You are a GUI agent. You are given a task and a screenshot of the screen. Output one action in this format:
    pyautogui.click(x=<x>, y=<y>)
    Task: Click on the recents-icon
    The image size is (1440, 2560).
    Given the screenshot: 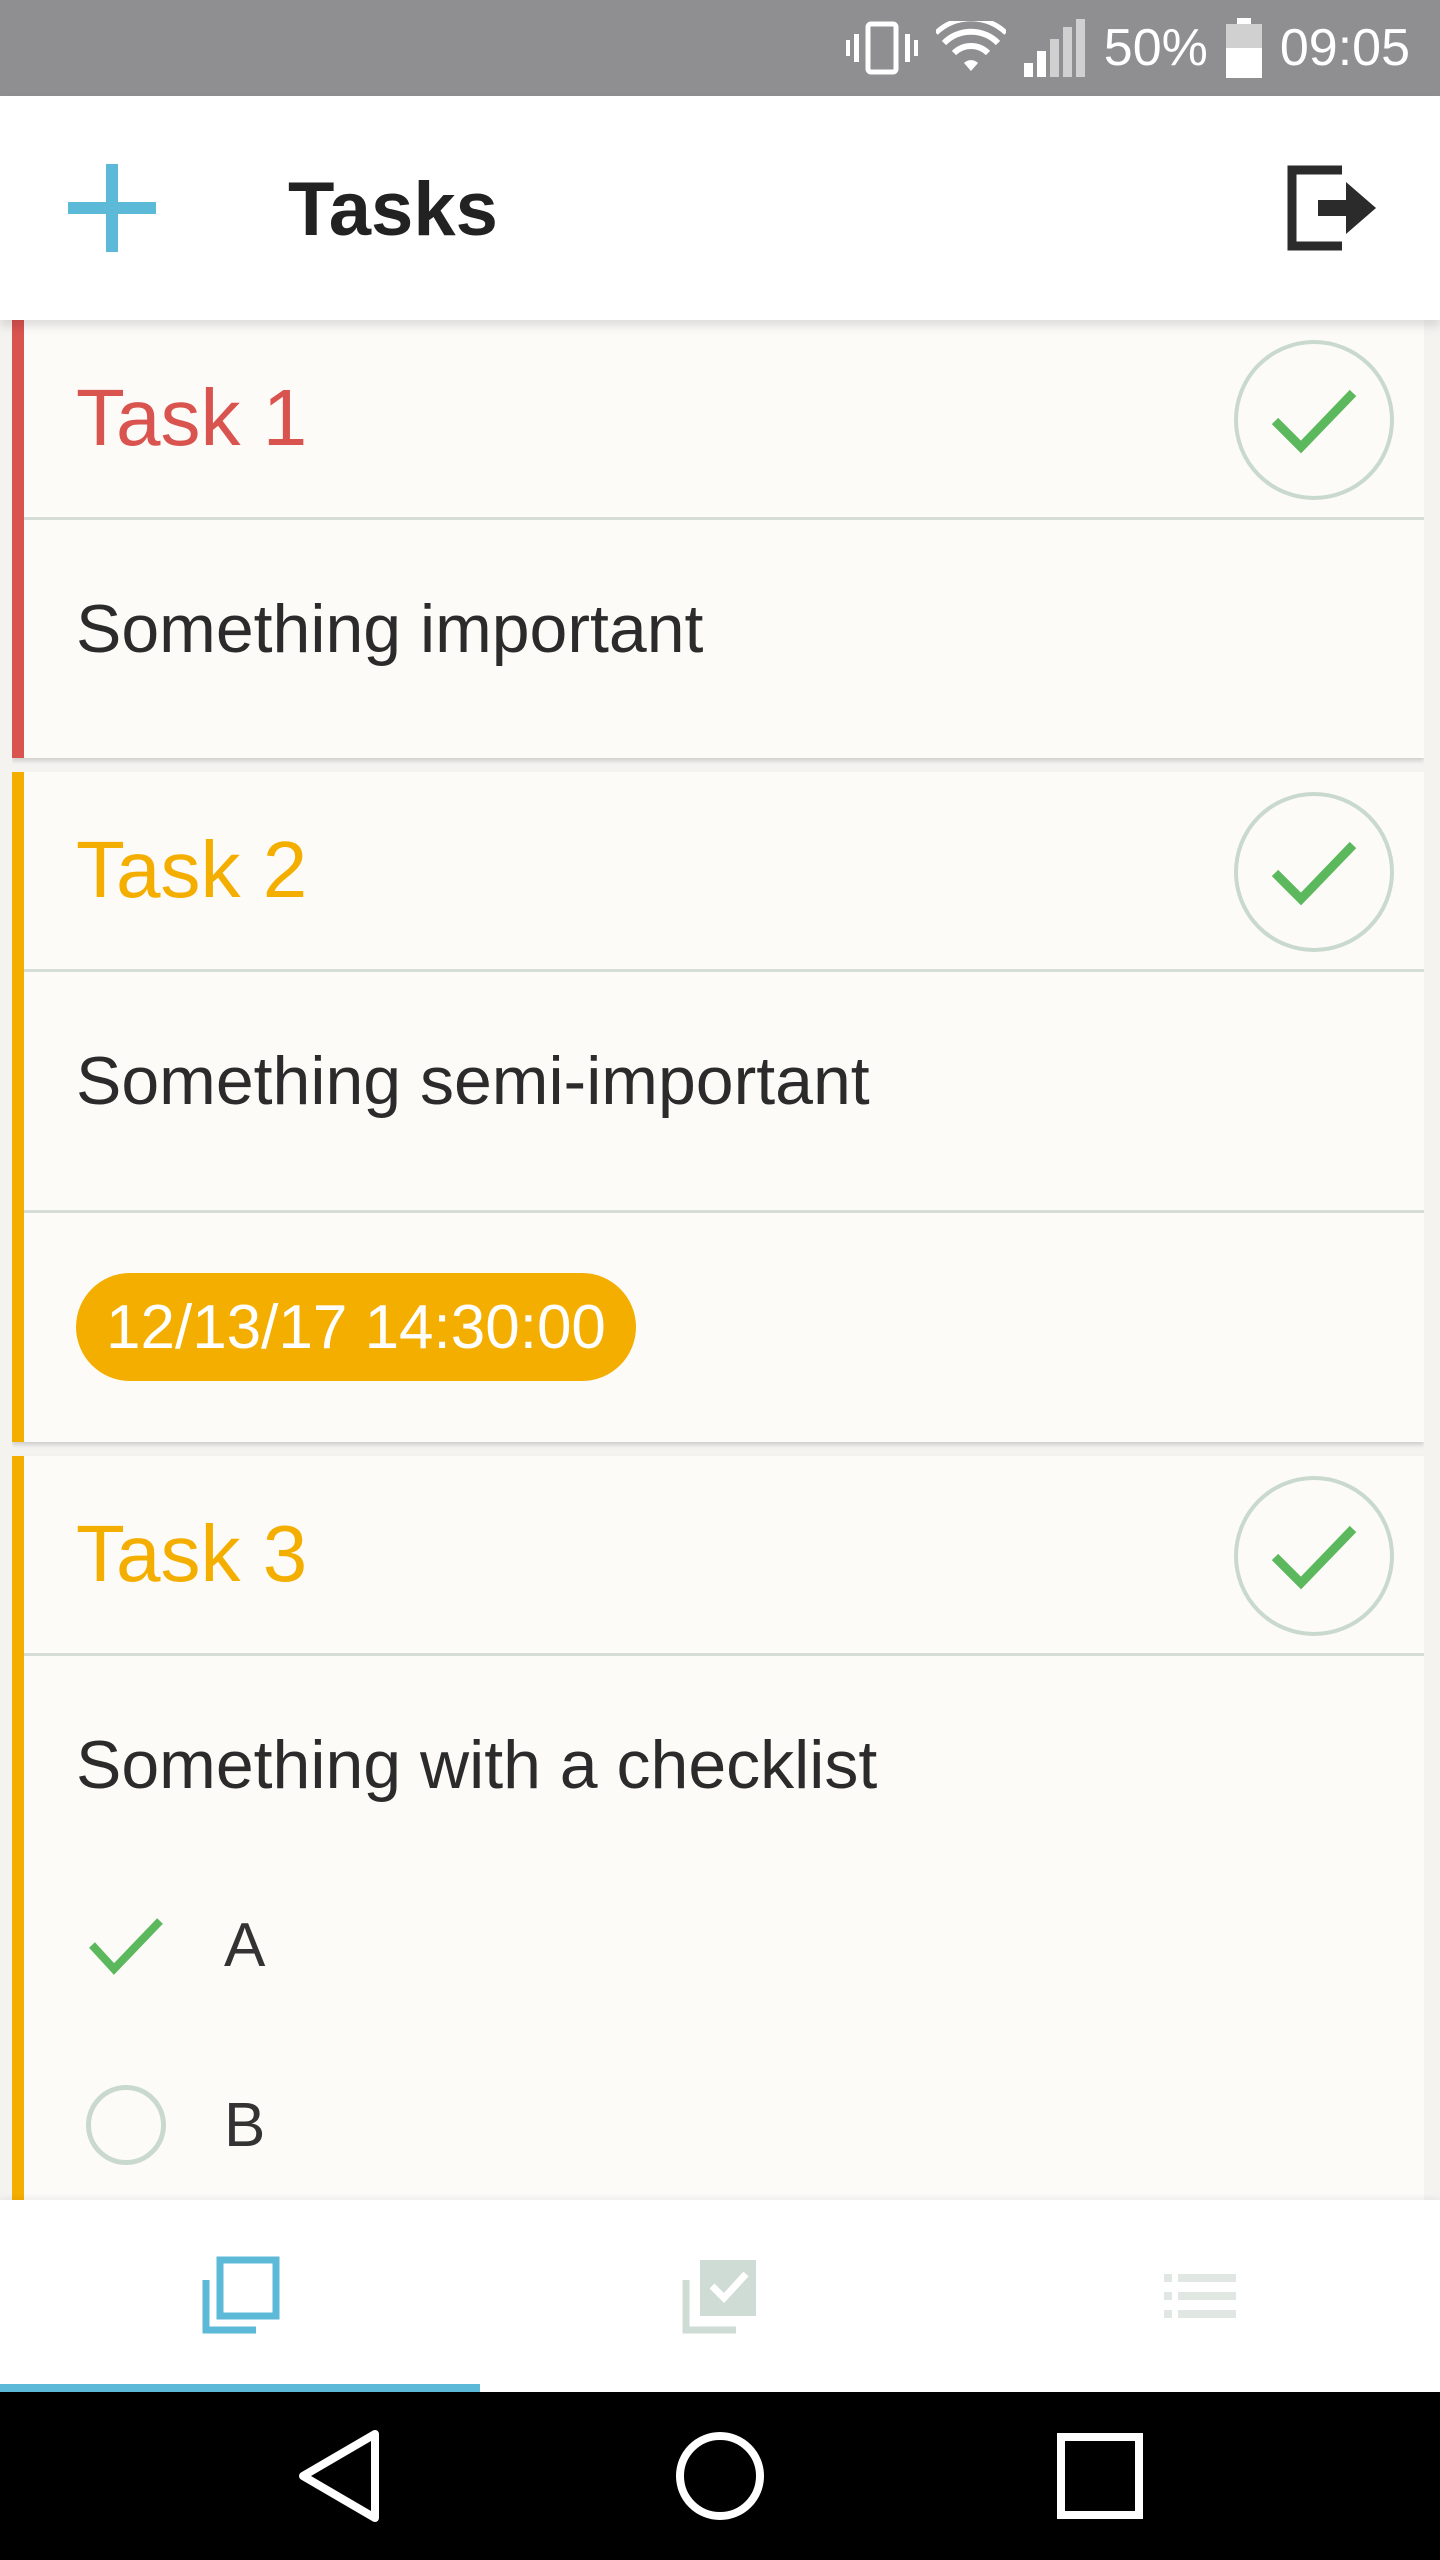 What is the action you would take?
    pyautogui.click(x=1100, y=2476)
    